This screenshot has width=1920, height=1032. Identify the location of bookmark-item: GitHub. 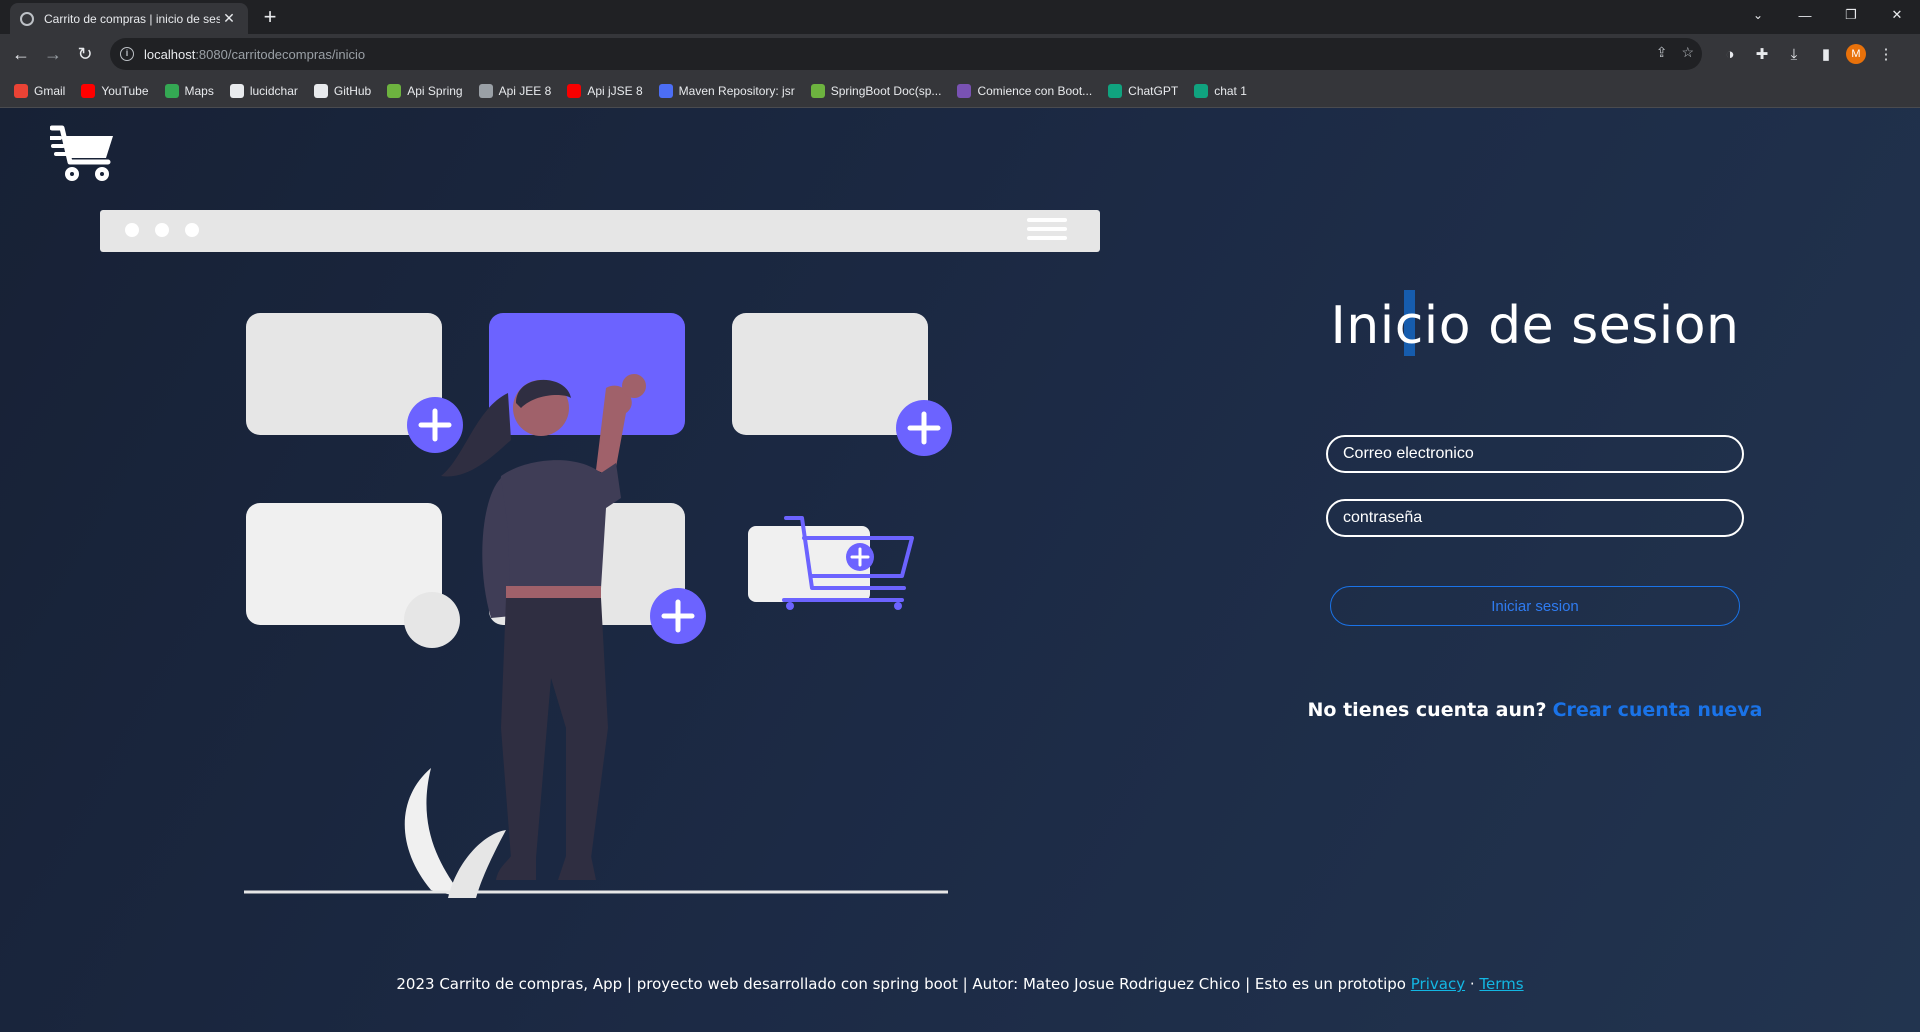
(342, 90).